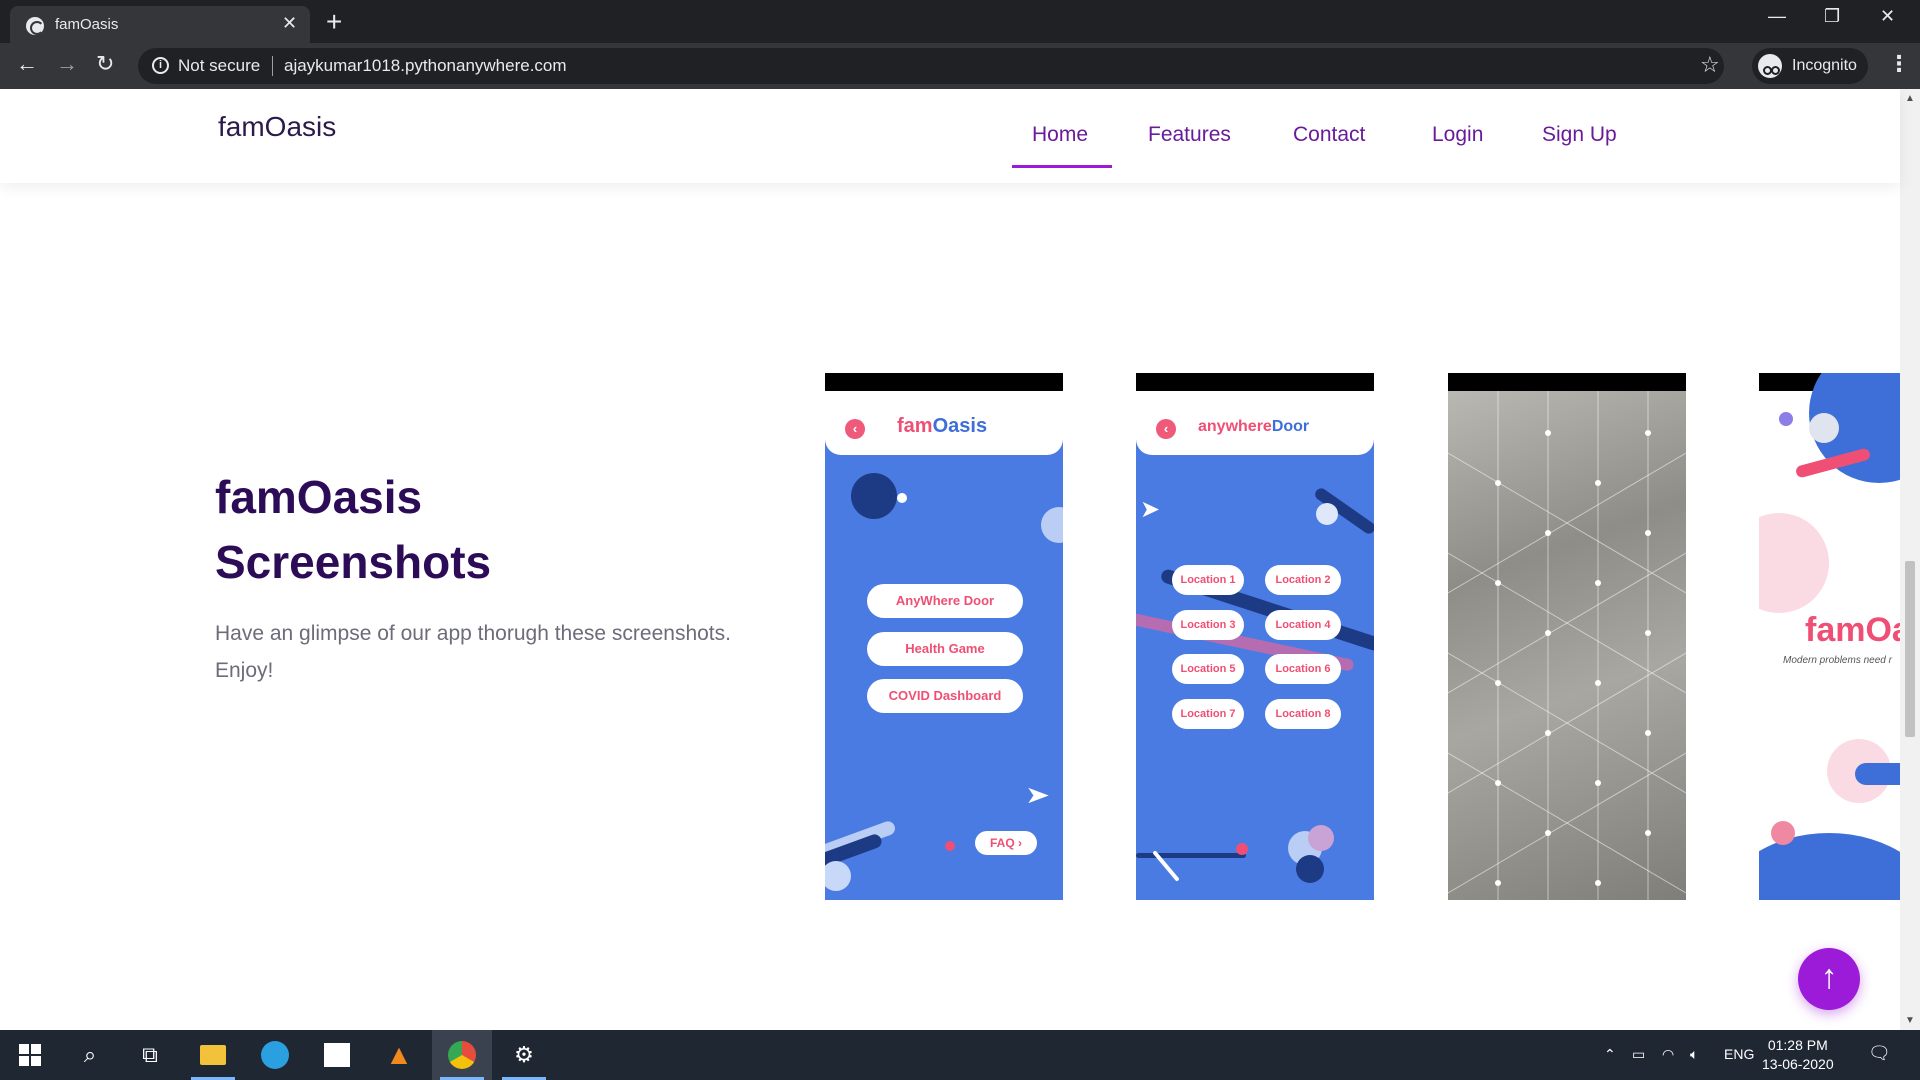 The height and width of the screenshot is (1080, 1920). I want to click on nav-signup: Sign Up, so click(1579, 135).